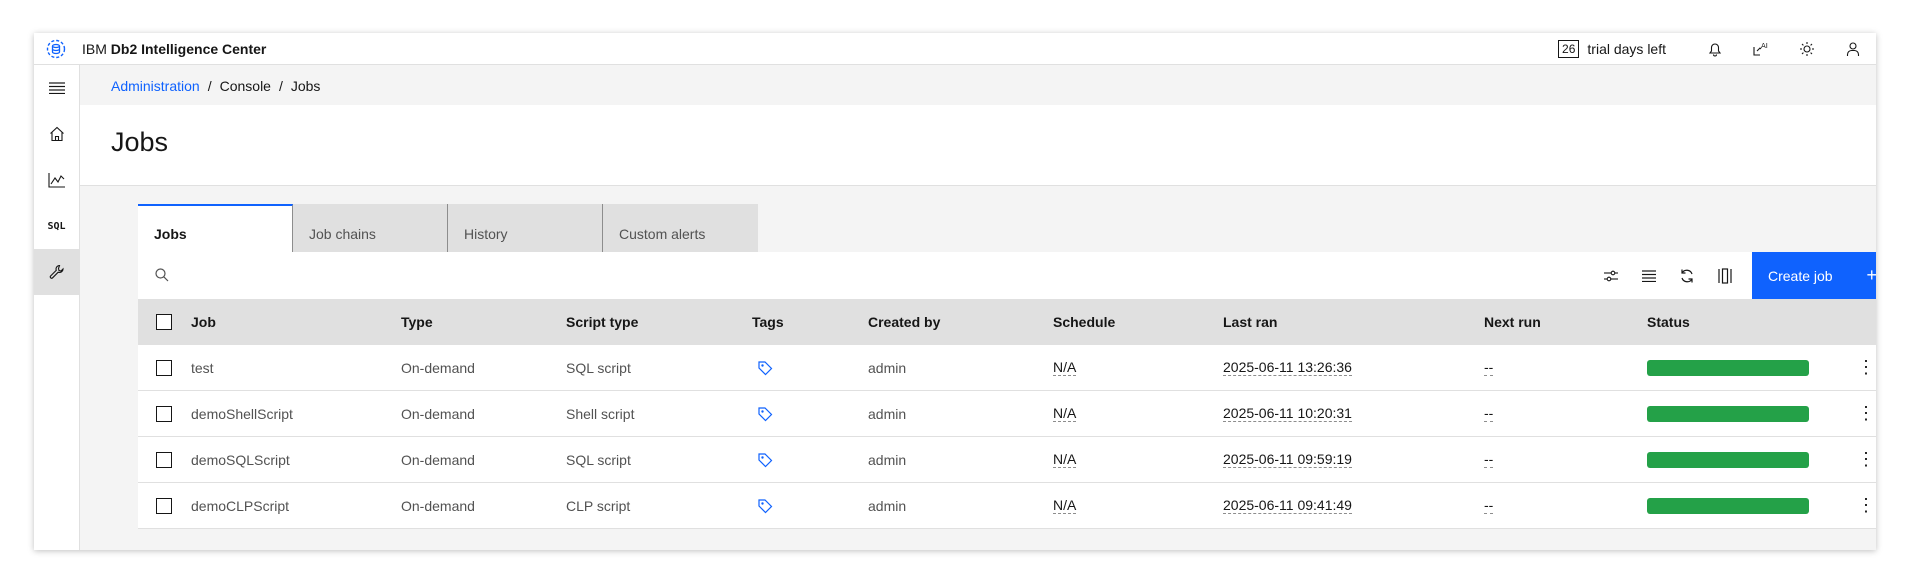 This screenshot has height=586, width=1910. Describe the element at coordinates (1007, 275) in the screenshot. I see `table-toolbar: Create job +` at that location.